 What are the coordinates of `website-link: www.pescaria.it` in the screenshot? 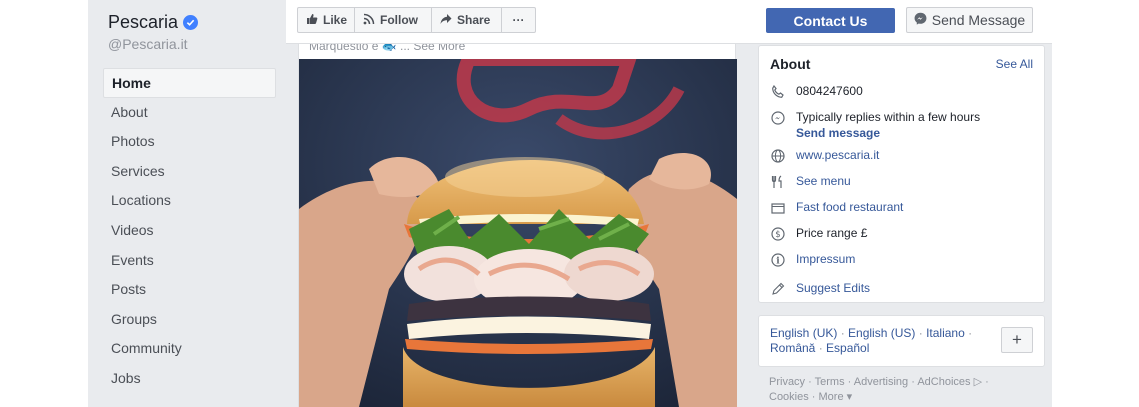 It's located at (837, 155).